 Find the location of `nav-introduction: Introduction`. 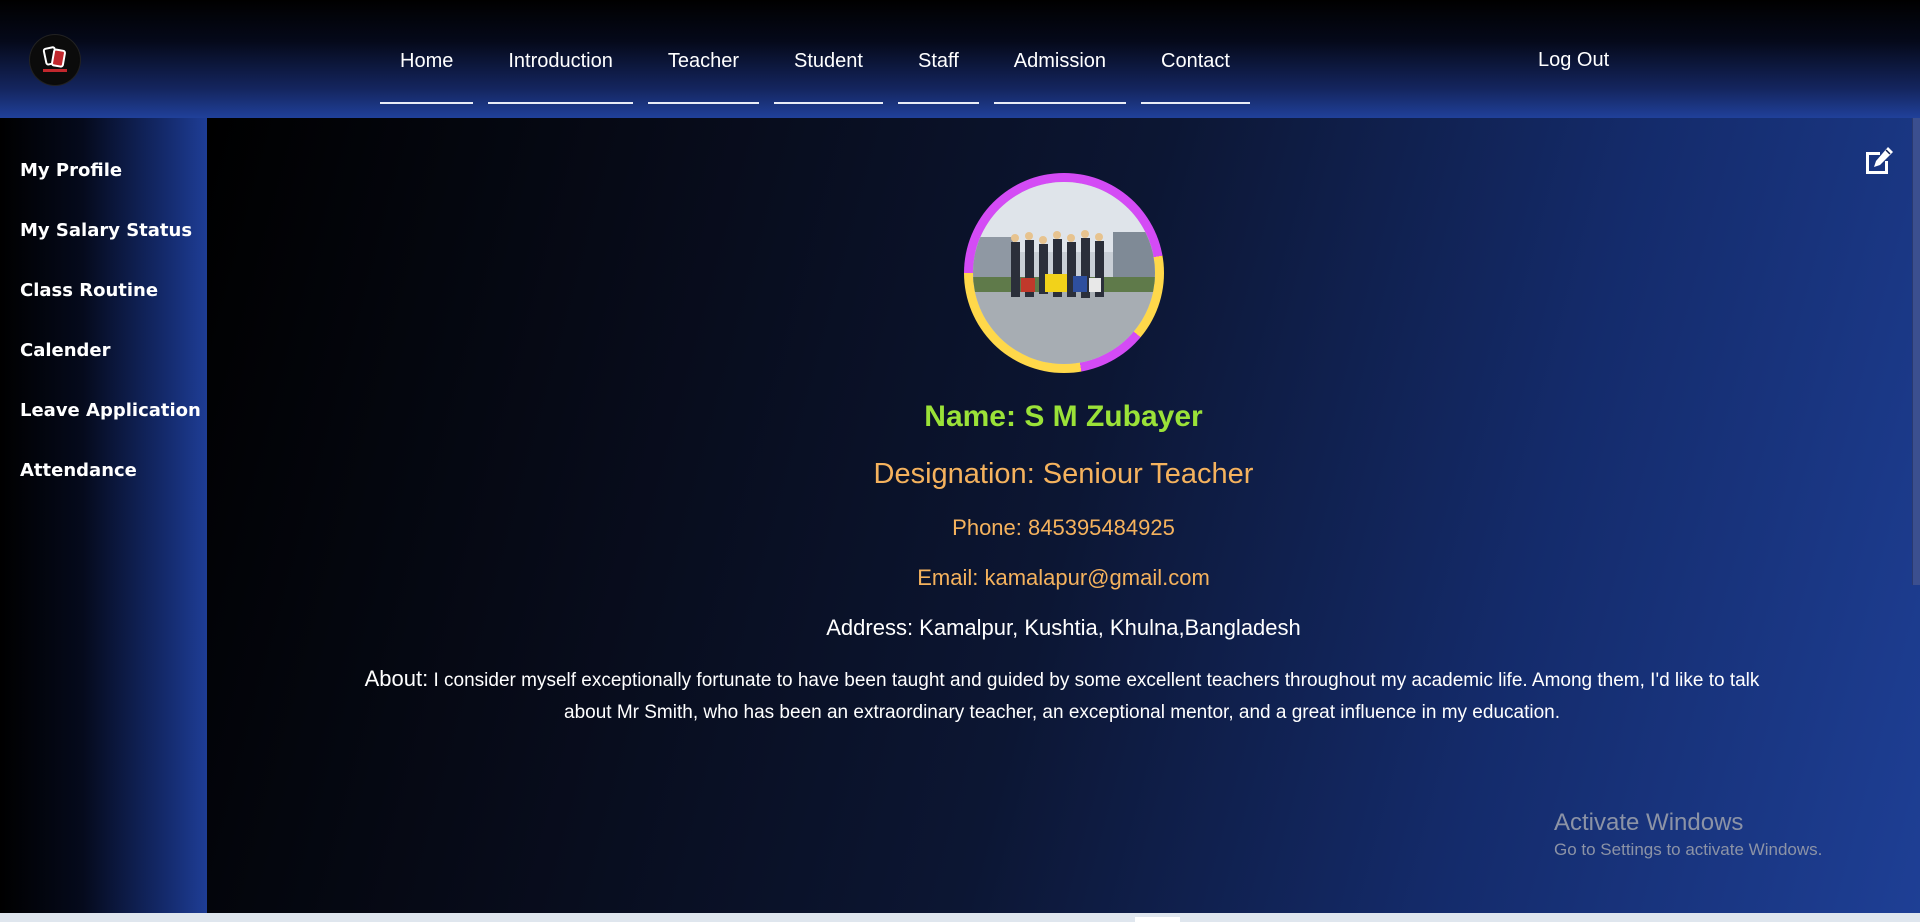

nav-introduction: Introduction is located at coordinates (560, 71).